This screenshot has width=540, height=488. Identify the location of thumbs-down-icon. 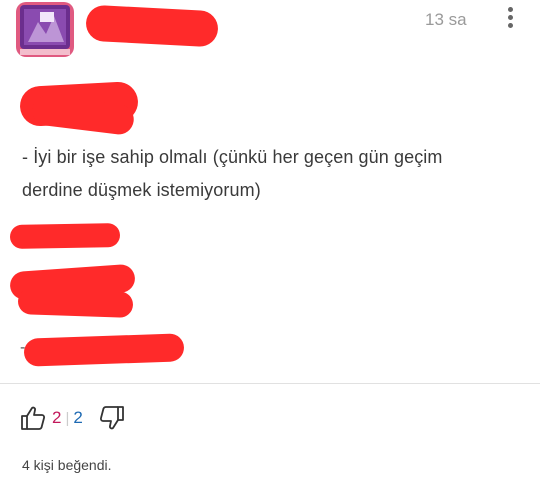
(112, 418).